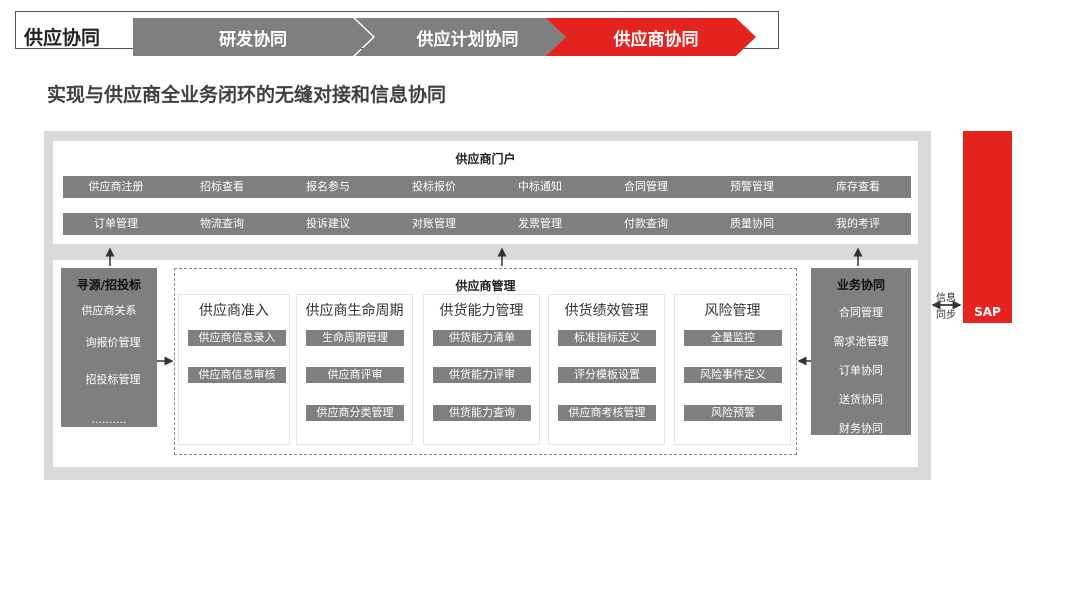 Image resolution: width=1080 pixels, height=608 pixels. I want to click on mgmt-item: 供应商考核管理, so click(607, 413).